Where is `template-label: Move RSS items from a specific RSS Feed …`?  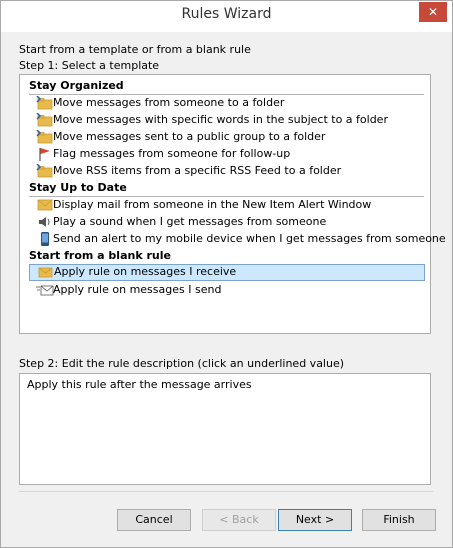
template-label: Move RSS items from a specific RSS Feed … is located at coordinates (197, 170).